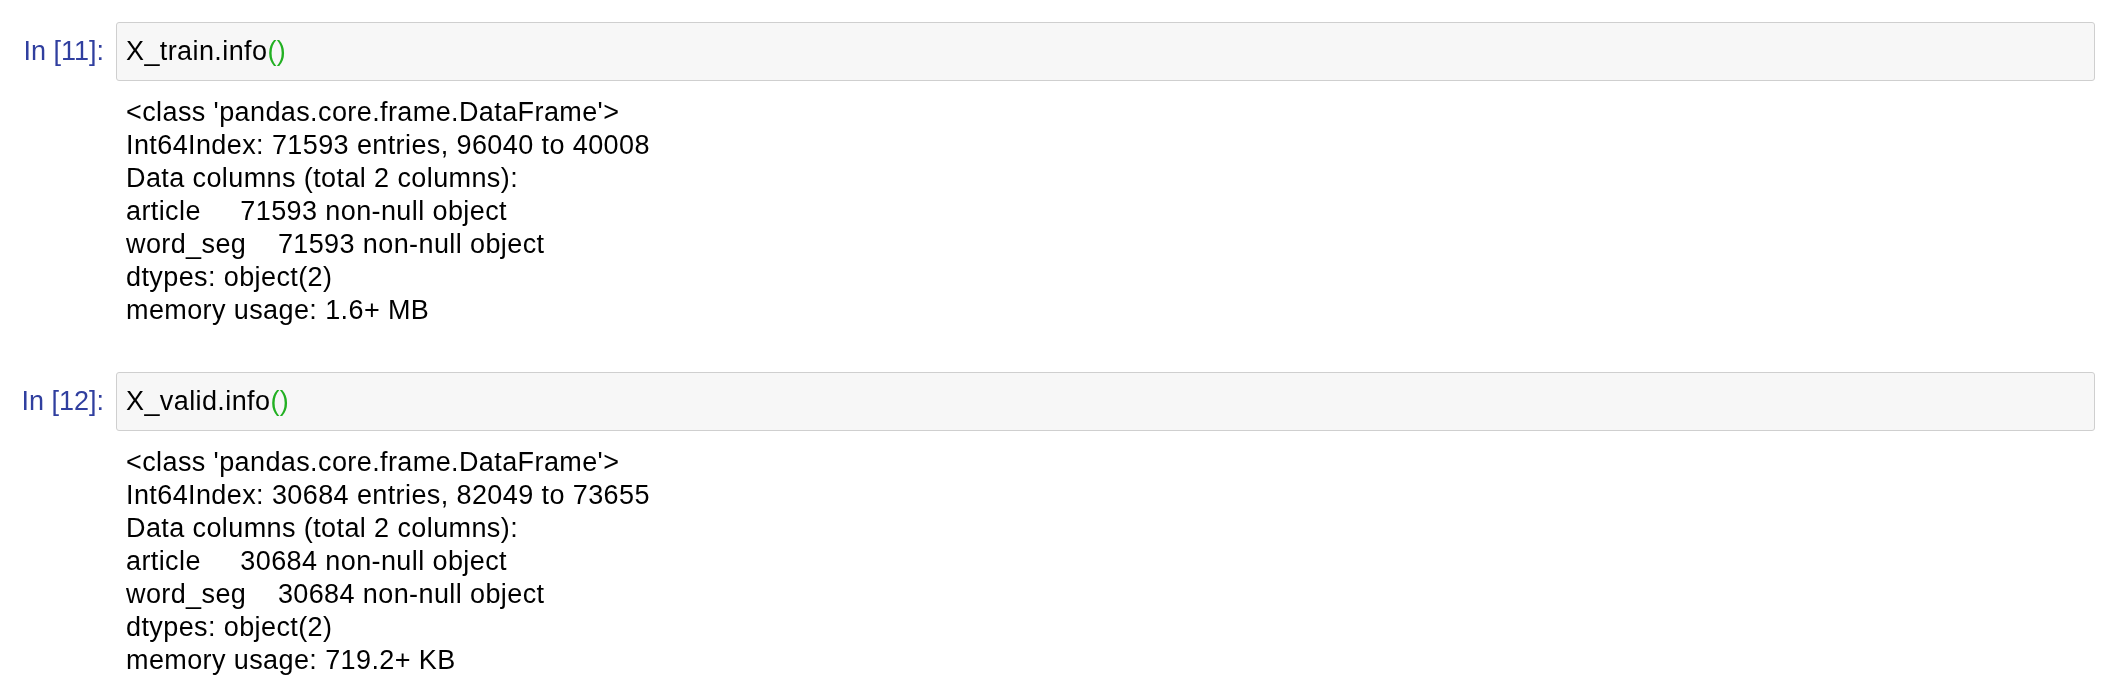 The image size is (2112, 690). What do you see at coordinates (335, 594) in the screenshot?
I see `output-line: word_seg 30684 non-null object` at bounding box center [335, 594].